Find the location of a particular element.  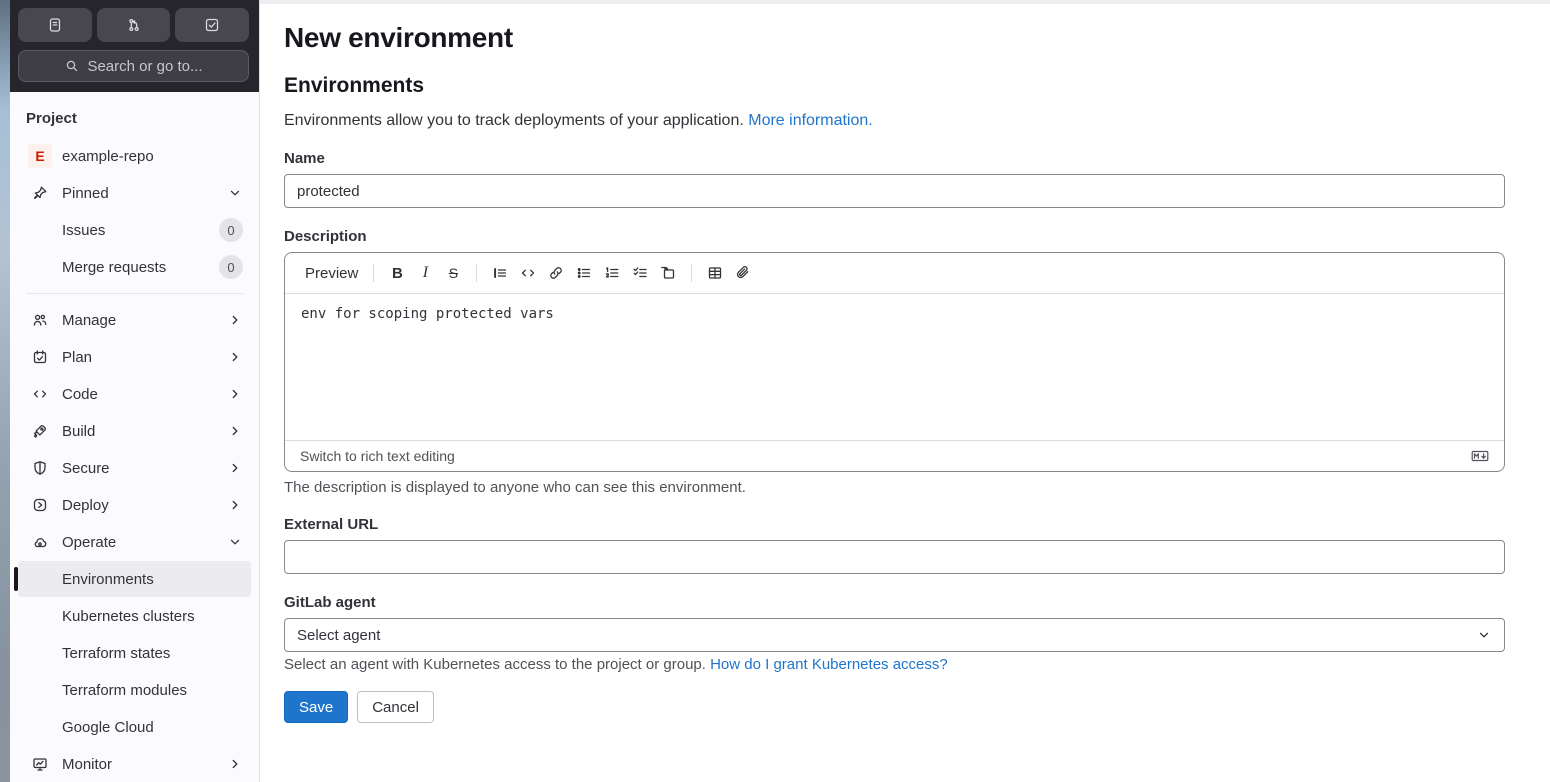

build-label: Build is located at coordinates (79, 431).